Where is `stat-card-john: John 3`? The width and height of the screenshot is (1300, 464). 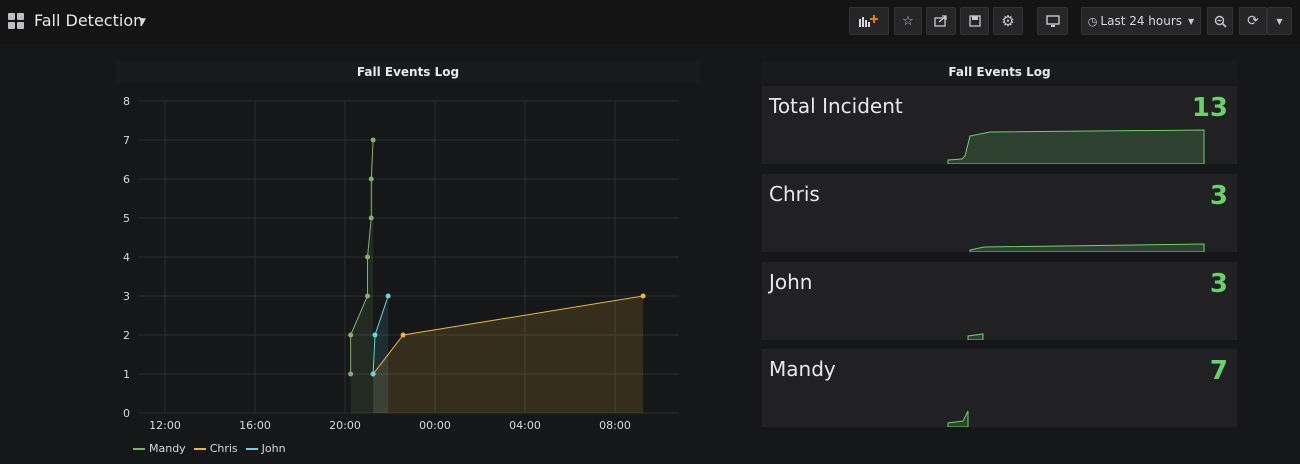 stat-card-john: John 3 is located at coordinates (999, 301).